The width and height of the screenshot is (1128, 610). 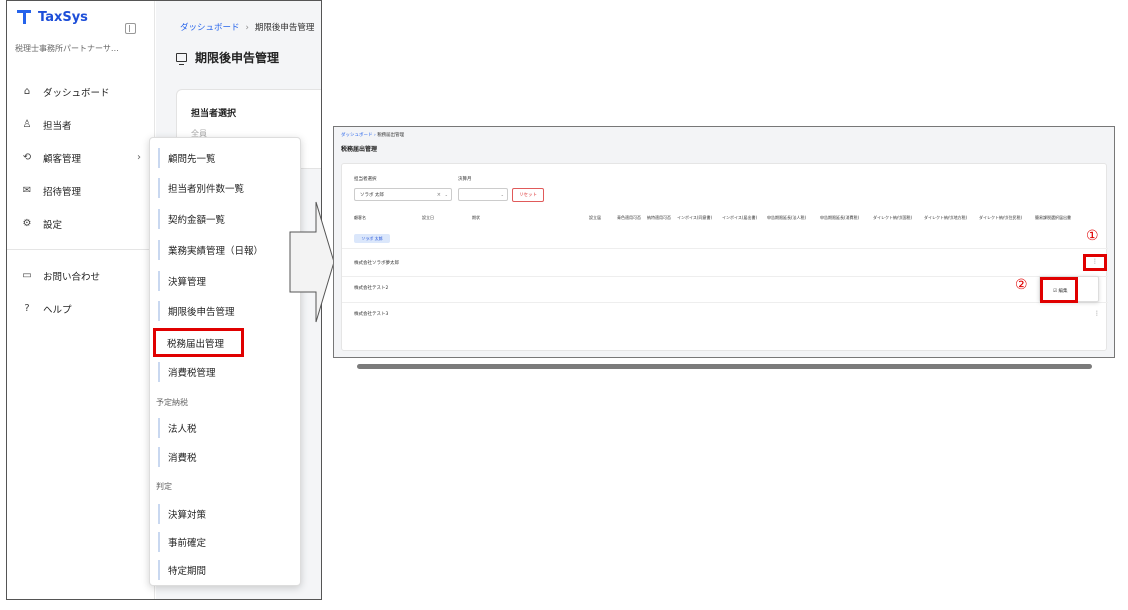 What do you see at coordinates (210, 28) in the screenshot?
I see `breadcrumb-home: ダッシュボード` at bounding box center [210, 28].